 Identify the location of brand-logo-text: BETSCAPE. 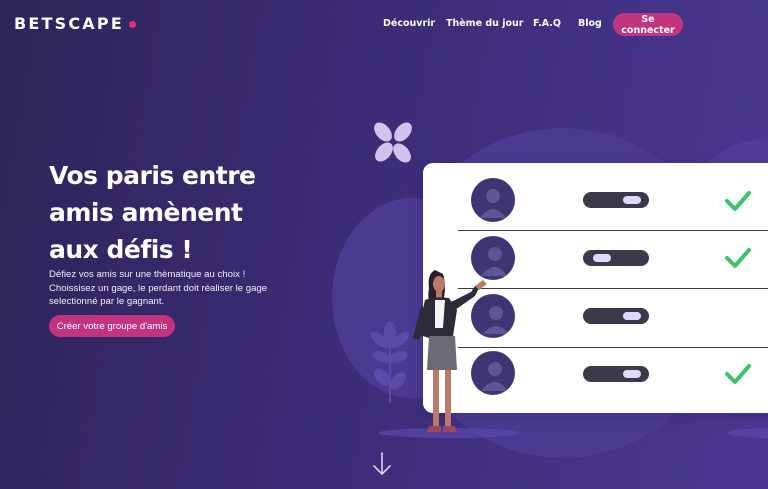
(69, 23).